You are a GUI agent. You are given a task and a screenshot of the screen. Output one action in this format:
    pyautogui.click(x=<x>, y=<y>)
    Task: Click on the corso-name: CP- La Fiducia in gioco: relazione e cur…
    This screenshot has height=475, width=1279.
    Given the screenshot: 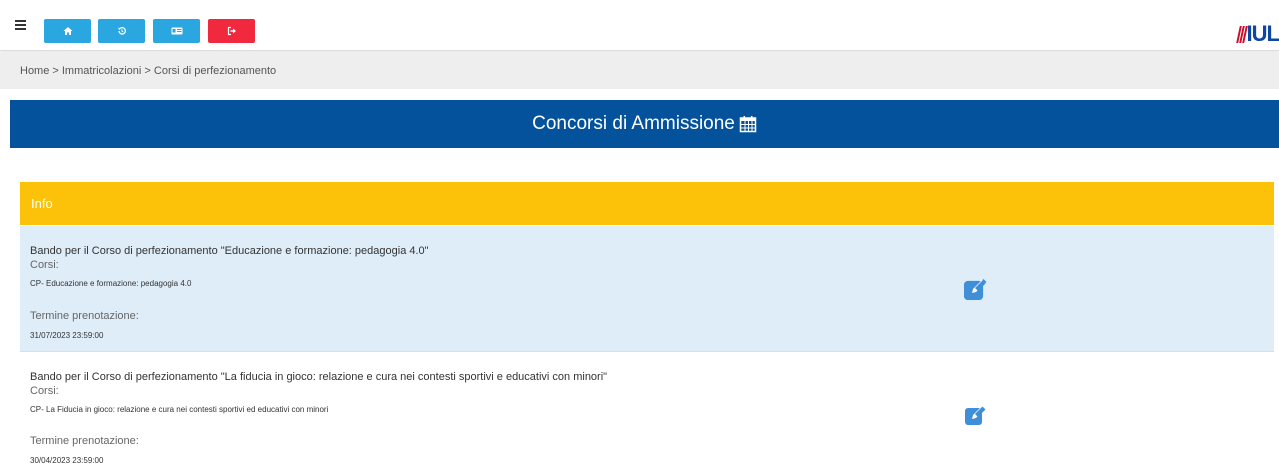 What is the action you would take?
    pyautogui.click(x=179, y=409)
    